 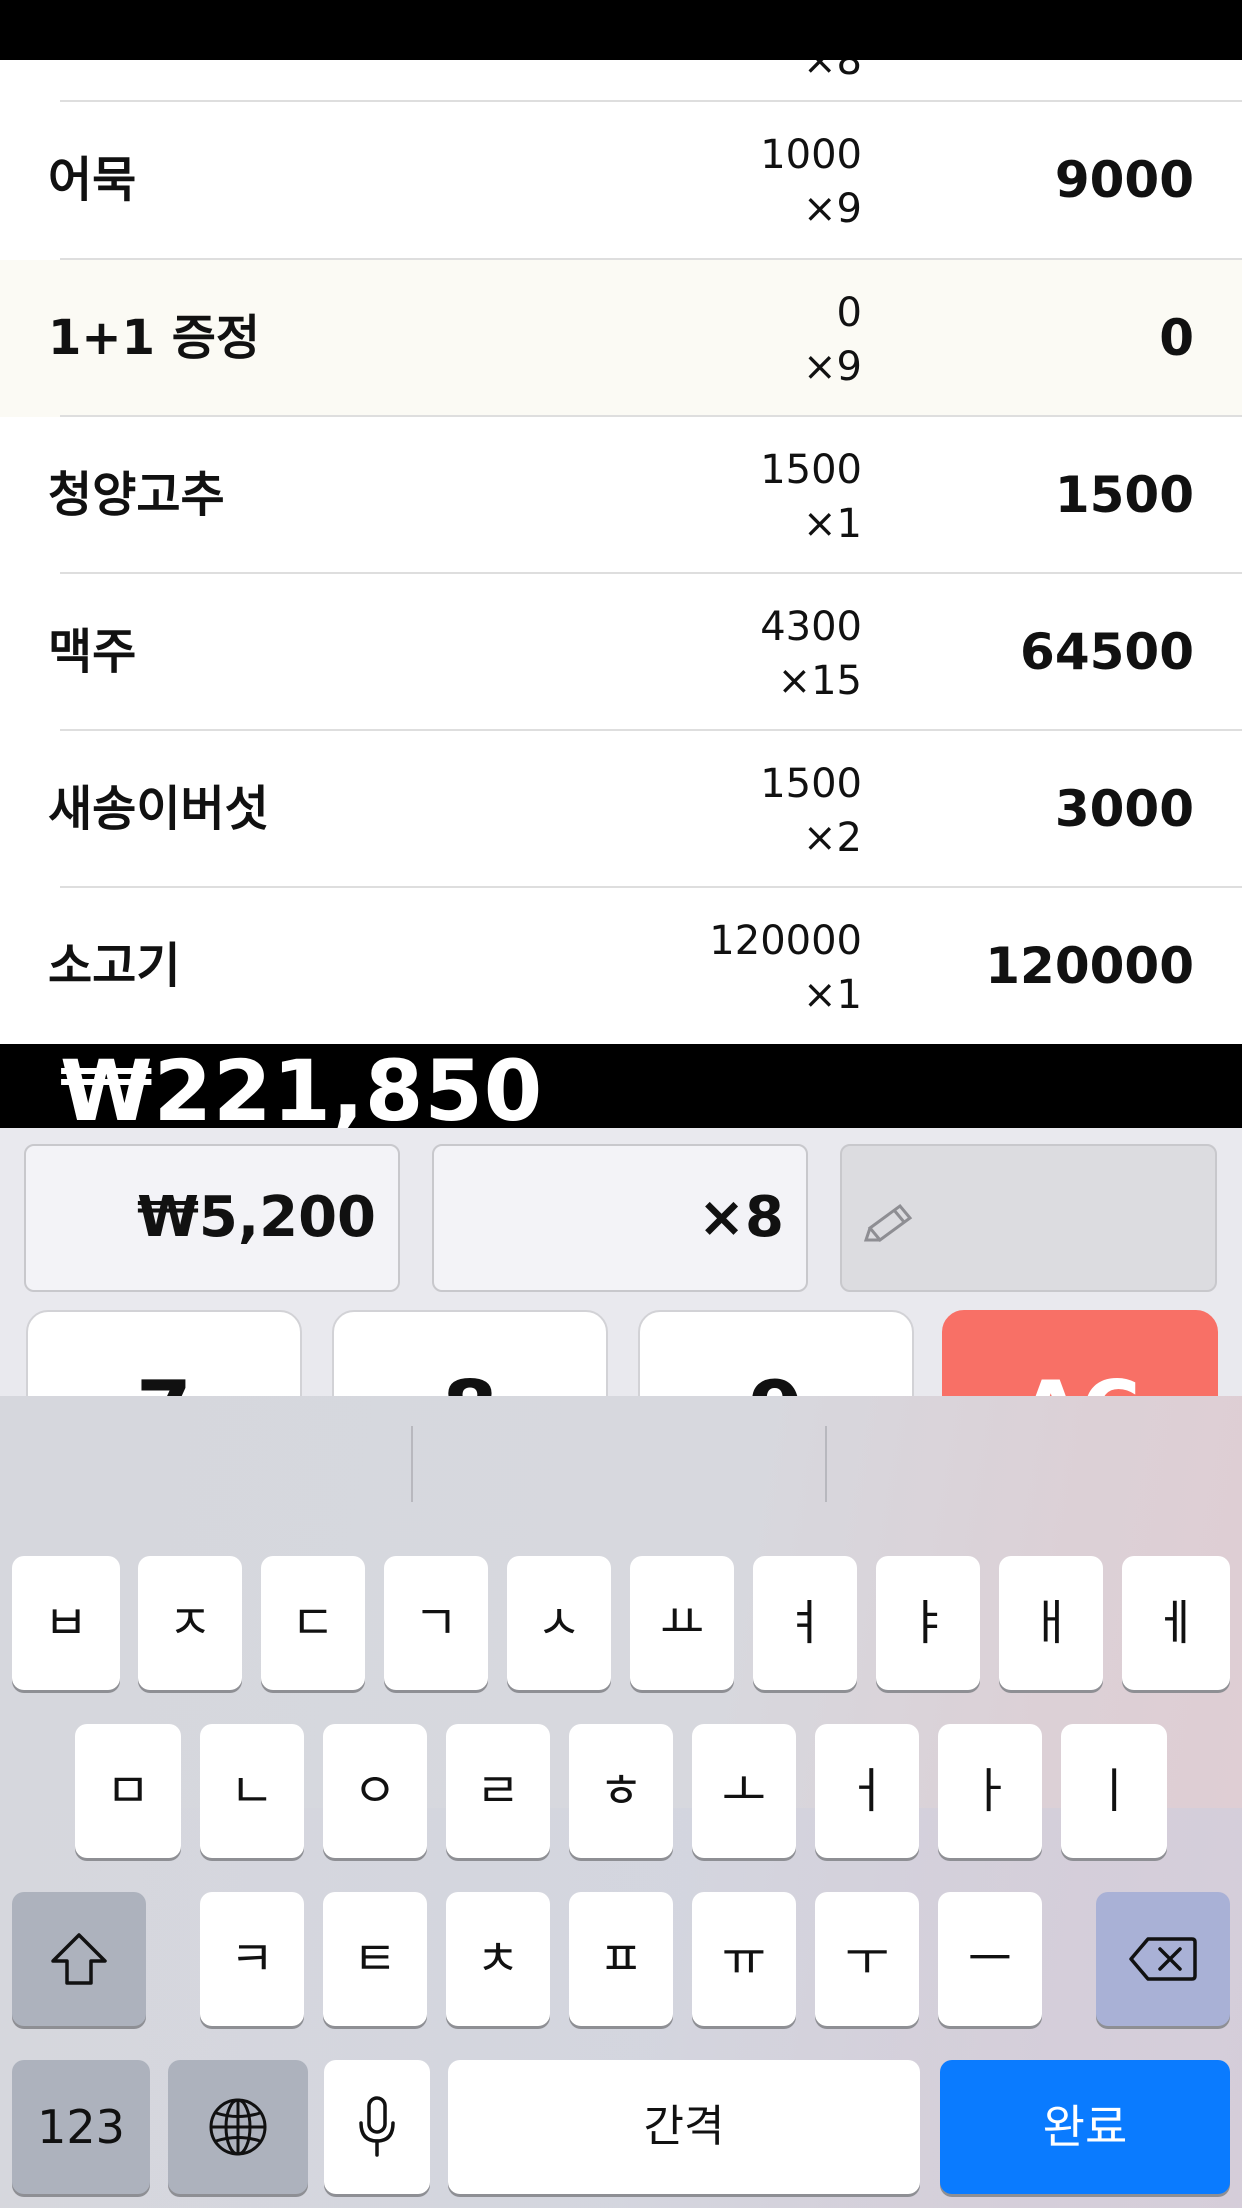 I want to click on key-ae: ㅐ, so click(x=1051, y=1623).